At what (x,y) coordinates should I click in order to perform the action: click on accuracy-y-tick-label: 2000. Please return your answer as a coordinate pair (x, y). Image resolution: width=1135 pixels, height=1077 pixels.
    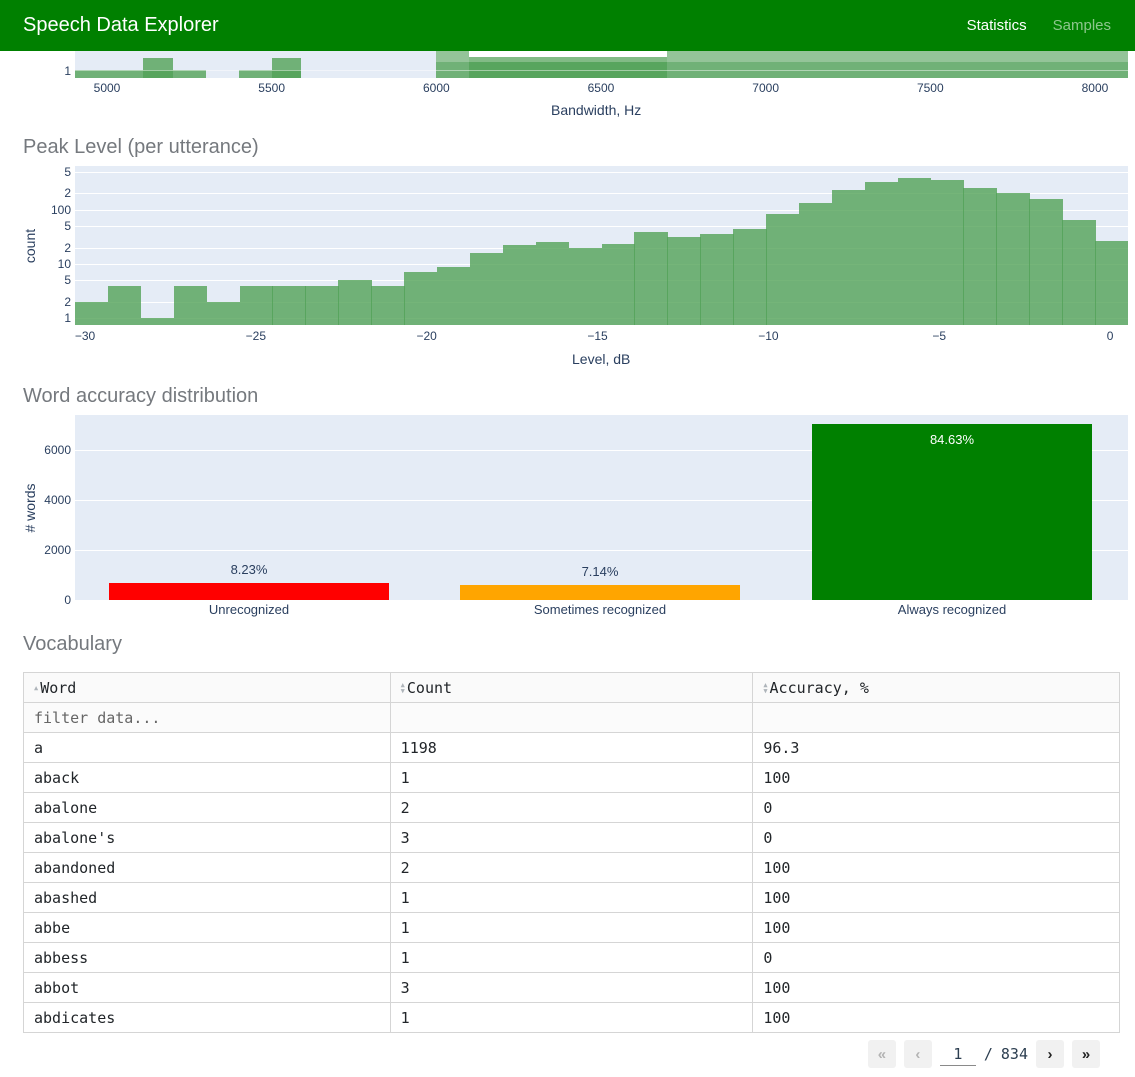
    Looking at the image, I should click on (57, 550).